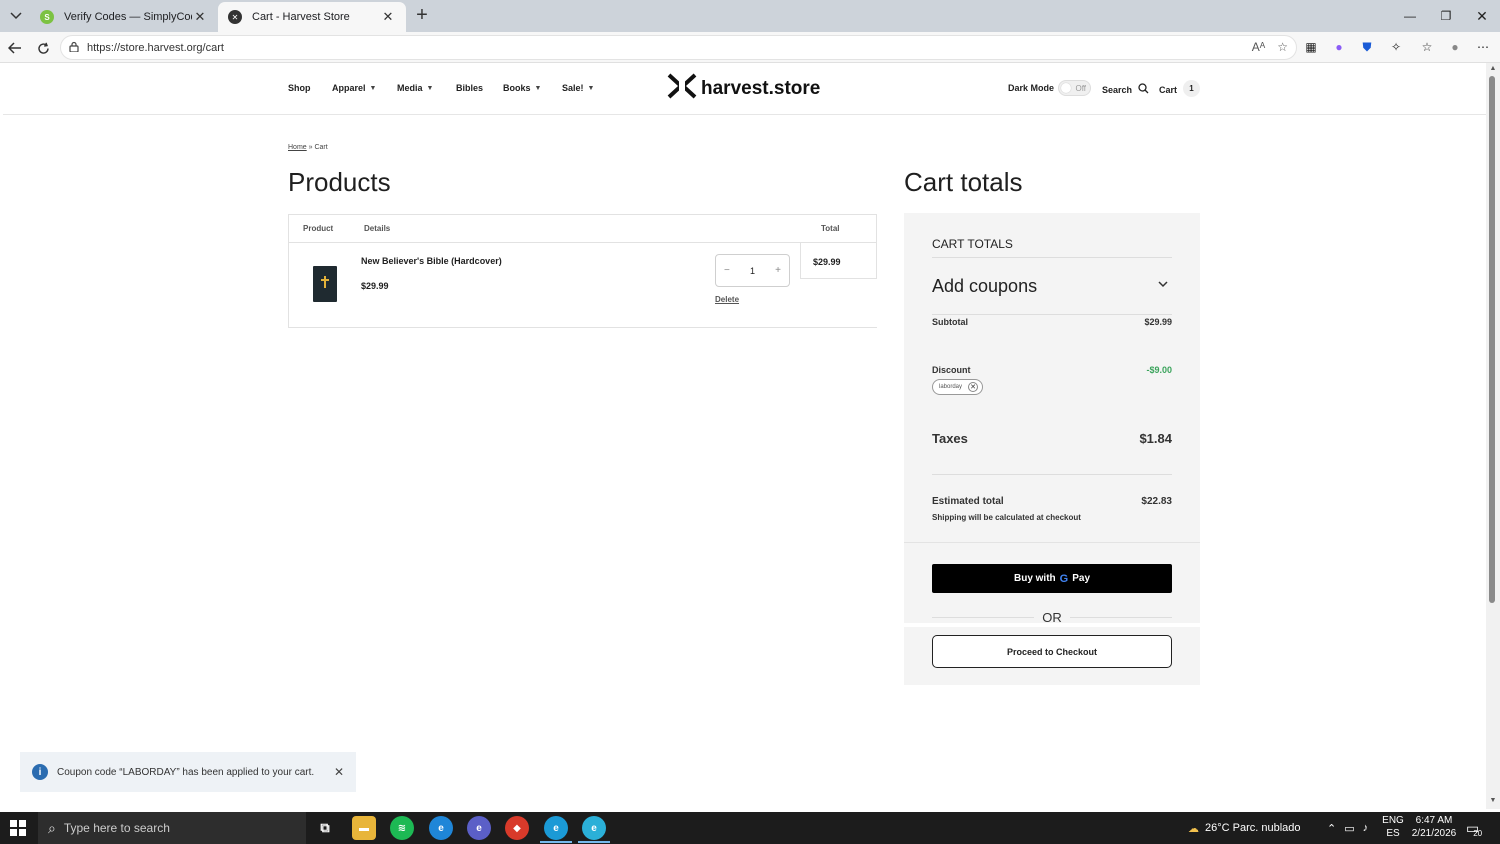 This screenshot has height=844, width=1500. I want to click on scrollbar-thumb, so click(1492, 339).